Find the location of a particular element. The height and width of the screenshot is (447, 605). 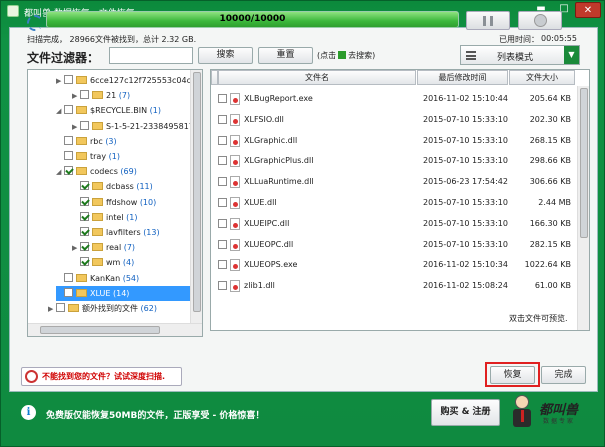

tree-item: tray (1) is located at coordinates (123, 156).